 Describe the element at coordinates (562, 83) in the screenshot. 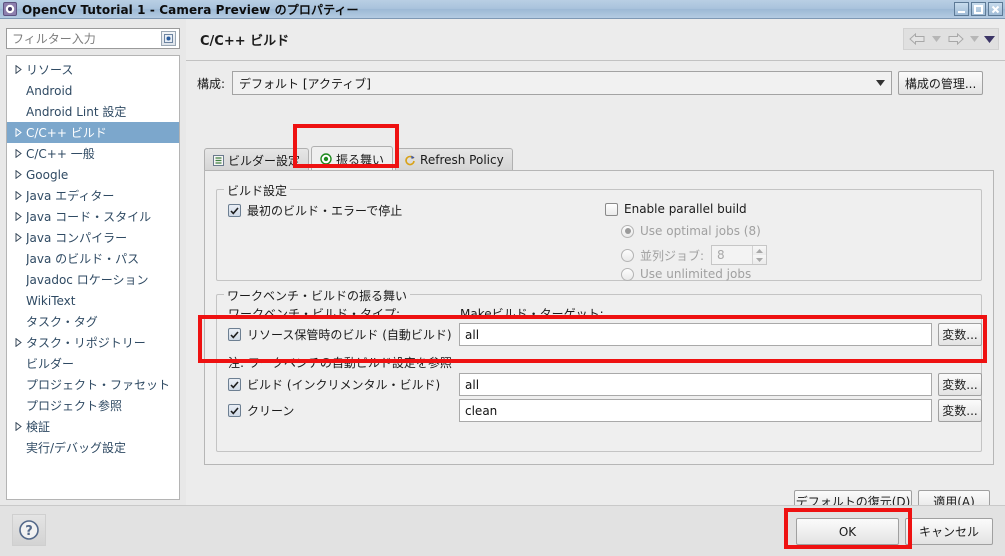

I see `configuration-select: デフォルト [アクティブ]` at that location.